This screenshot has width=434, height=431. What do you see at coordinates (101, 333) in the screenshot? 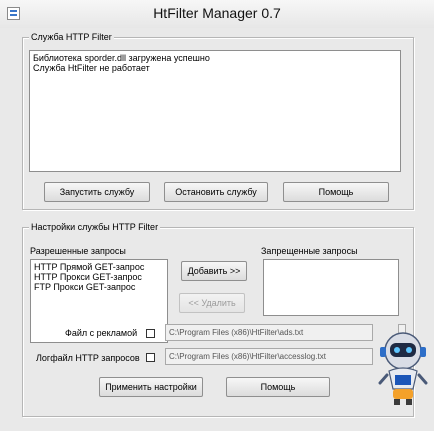
I see `ad-file-label: Файл с рекламой` at bounding box center [101, 333].